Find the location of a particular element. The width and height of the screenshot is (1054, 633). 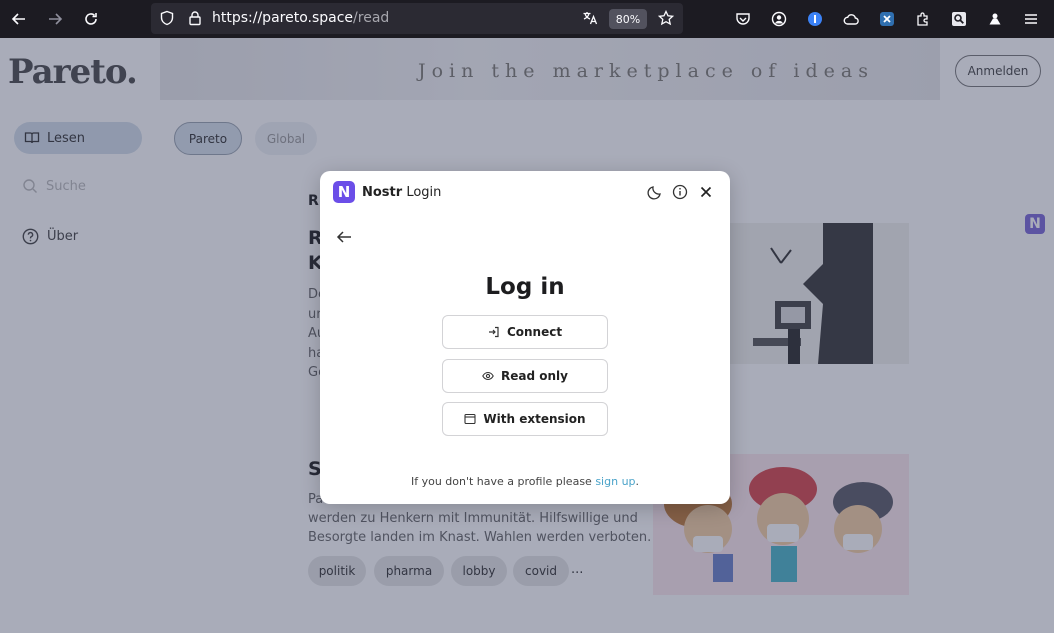

back-arrow-icon is located at coordinates (344, 237).